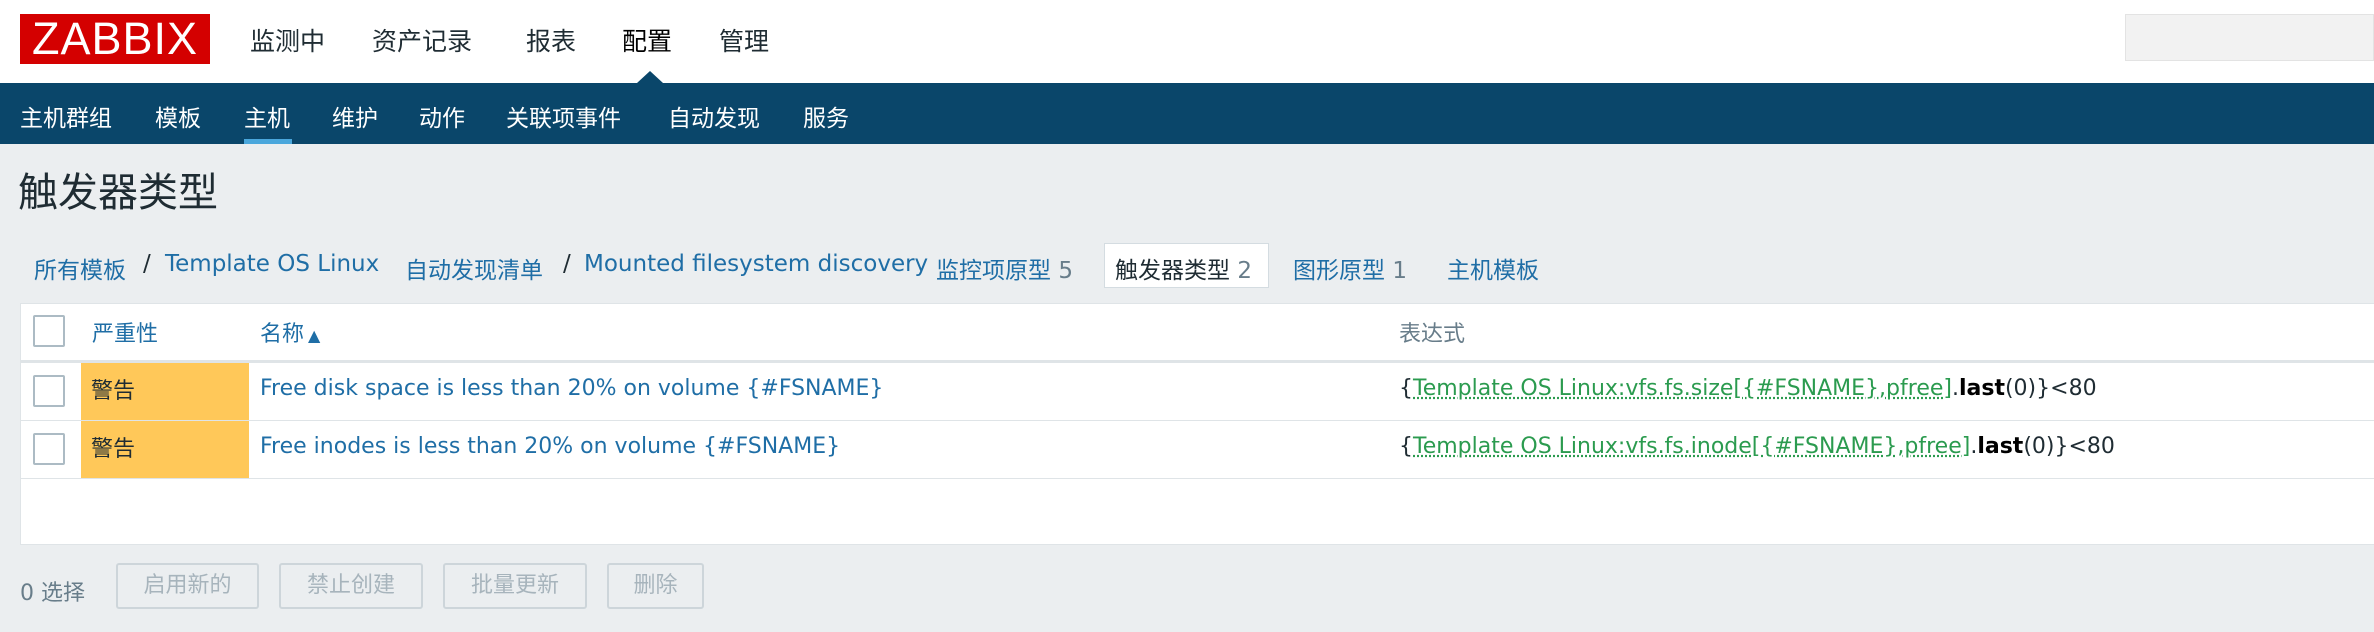  Describe the element at coordinates (125, 332) in the screenshot. I see `column-severity: 严重性` at that location.